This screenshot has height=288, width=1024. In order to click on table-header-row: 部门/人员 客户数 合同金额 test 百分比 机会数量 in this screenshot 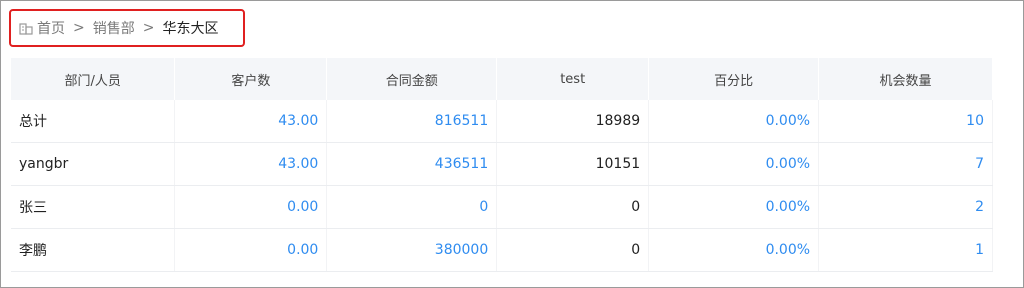, I will do `click(502, 79)`.